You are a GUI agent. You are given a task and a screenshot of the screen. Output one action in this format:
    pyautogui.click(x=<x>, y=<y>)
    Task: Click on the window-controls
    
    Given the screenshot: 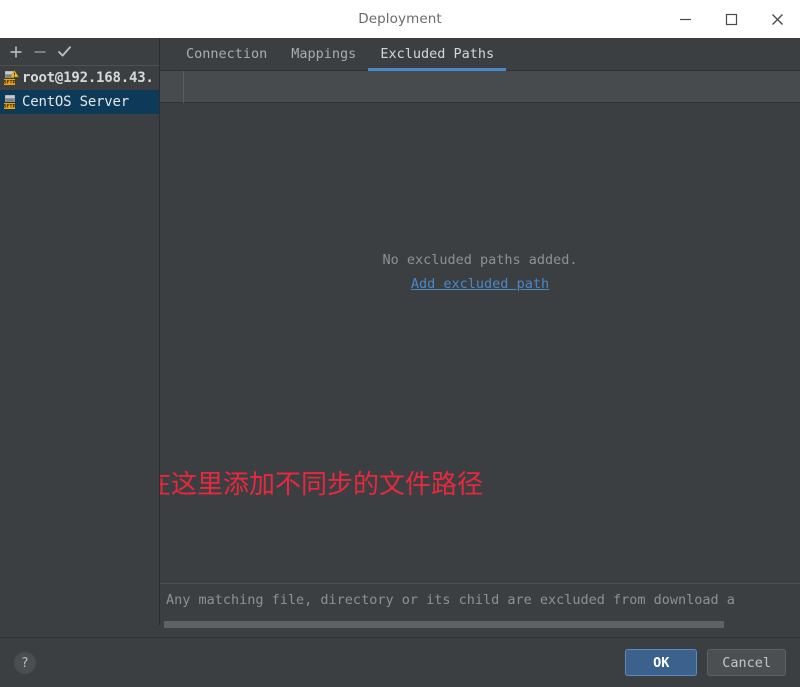 What is the action you would take?
    pyautogui.click(x=731, y=19)
    